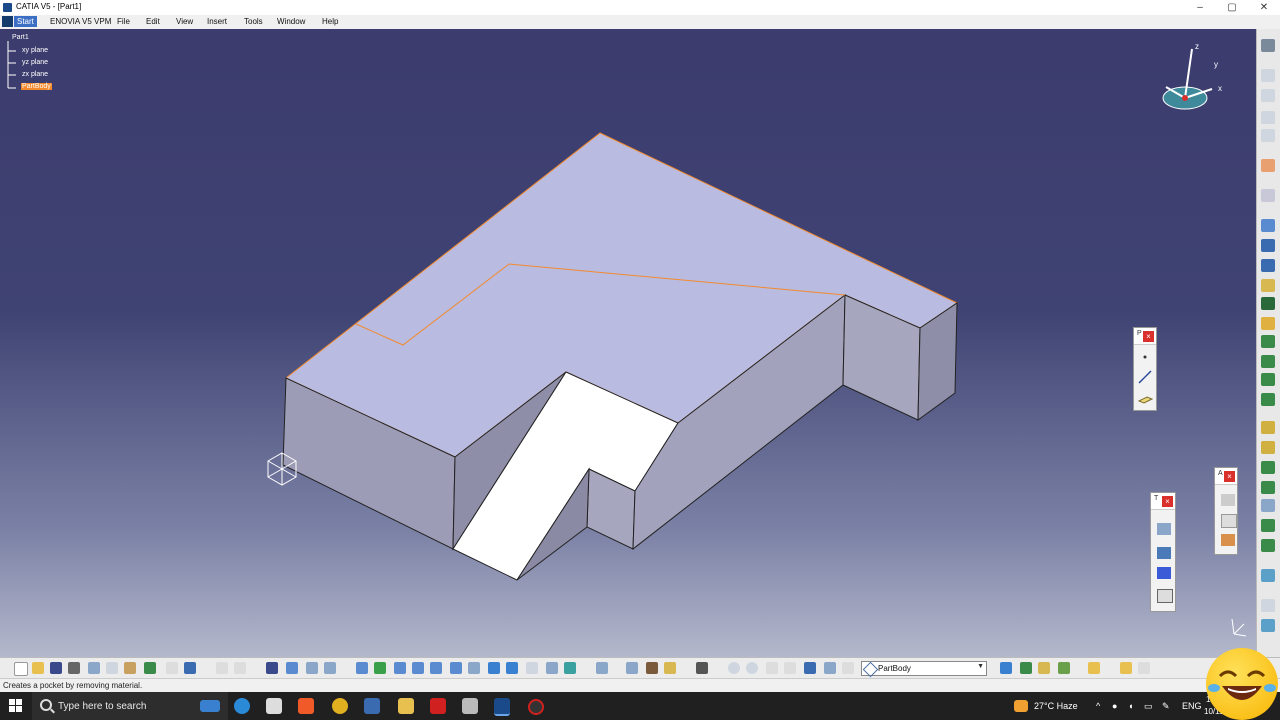  I want to click on surface-icon, so click(1064, 668).